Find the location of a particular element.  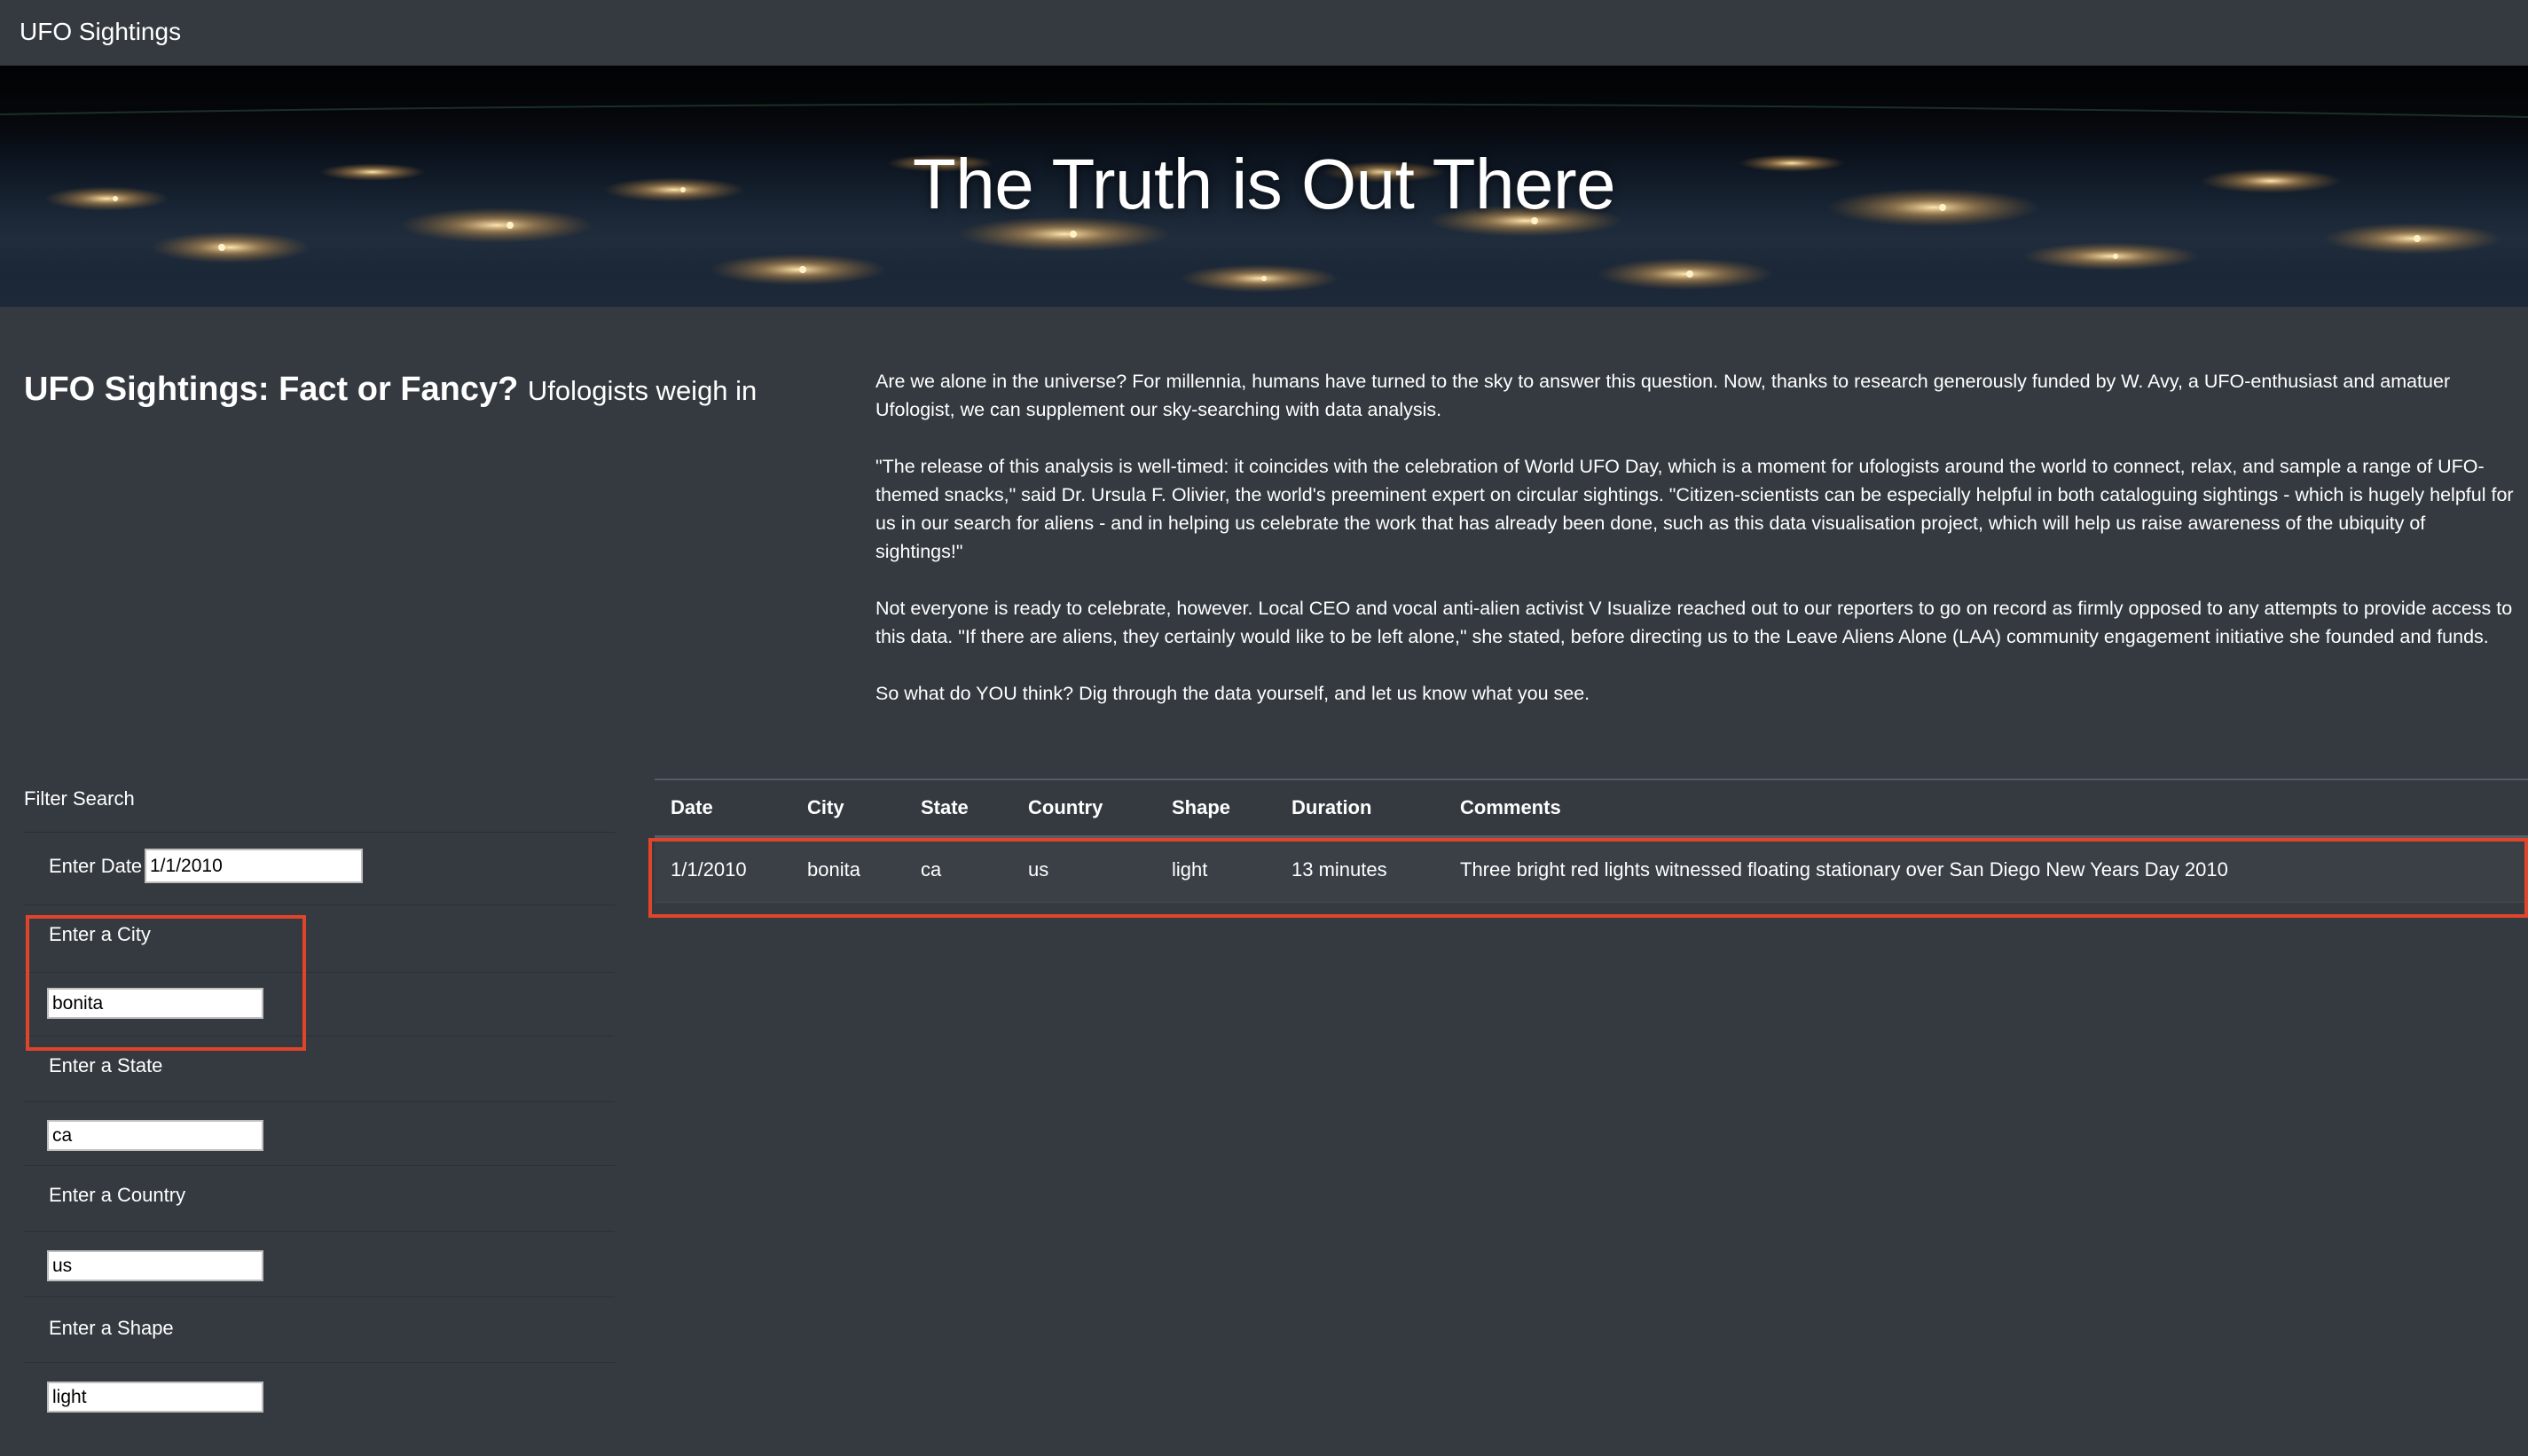

article-title: UFO Sightings: Fact or Fancy? is located at coordinates (271, 389).